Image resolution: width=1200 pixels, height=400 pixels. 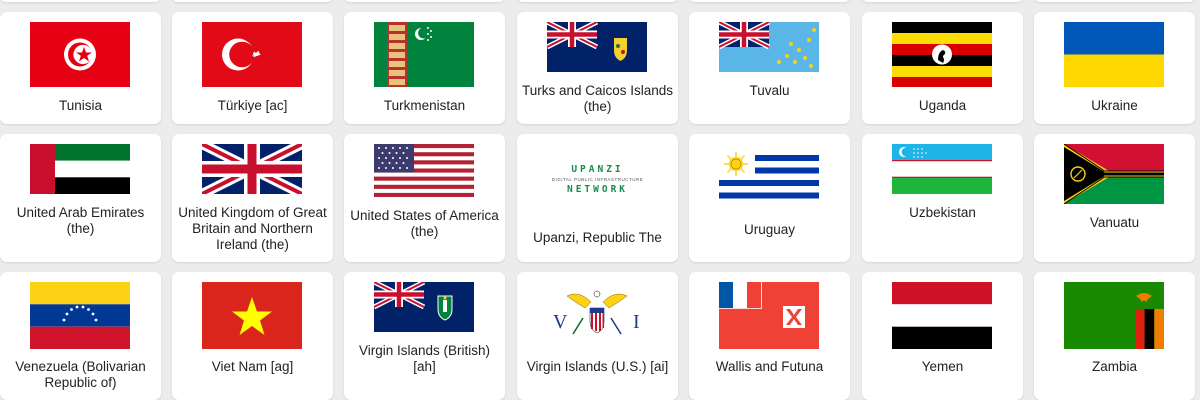 What do you see at coordinates (80, 315) in the screenshot?
I see `venezuela-flag` at bounding box center [80, 315].